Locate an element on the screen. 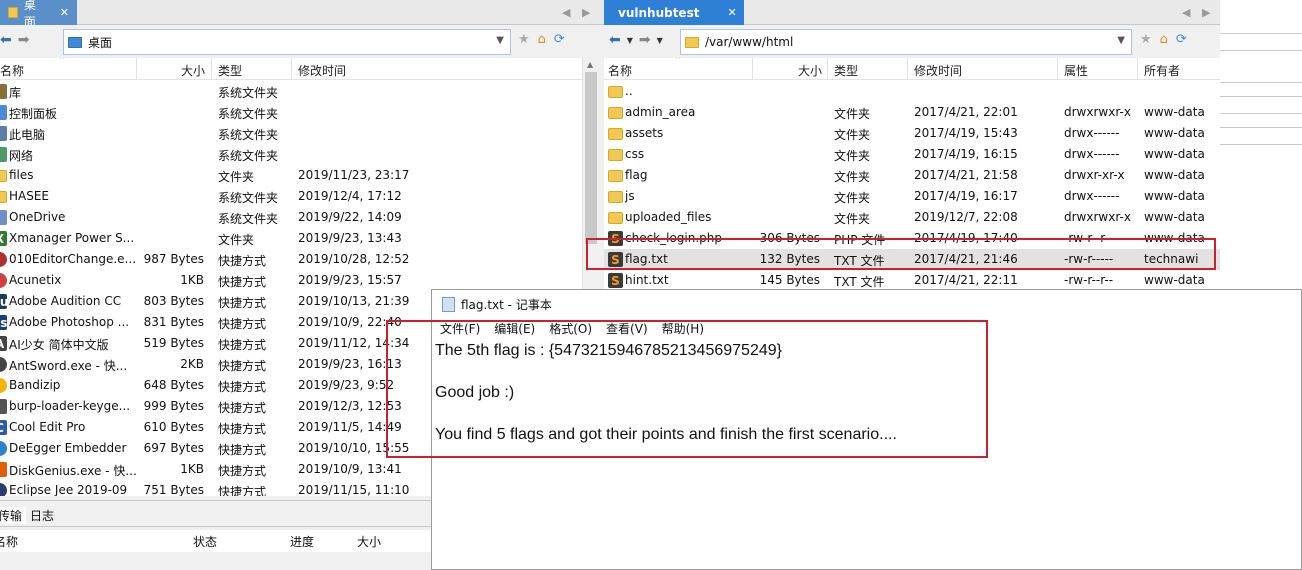 The height and width of the screenshot is (570, 1302). col-progress: 进度 is located at coordinates (302, 541).